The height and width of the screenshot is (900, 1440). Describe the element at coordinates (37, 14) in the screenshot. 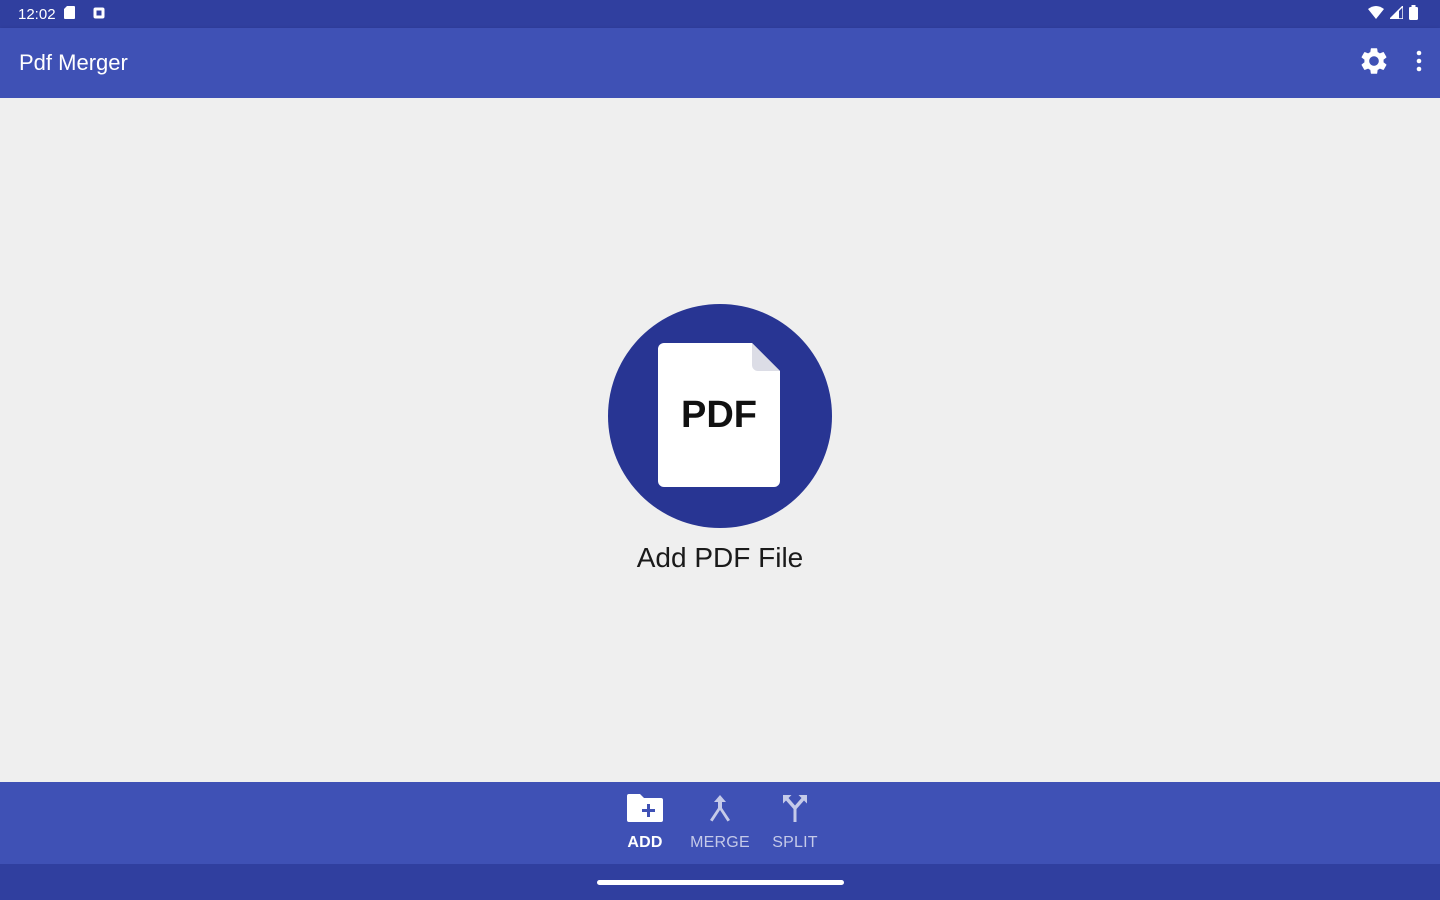

I see `status-time: 12:02` at that location.